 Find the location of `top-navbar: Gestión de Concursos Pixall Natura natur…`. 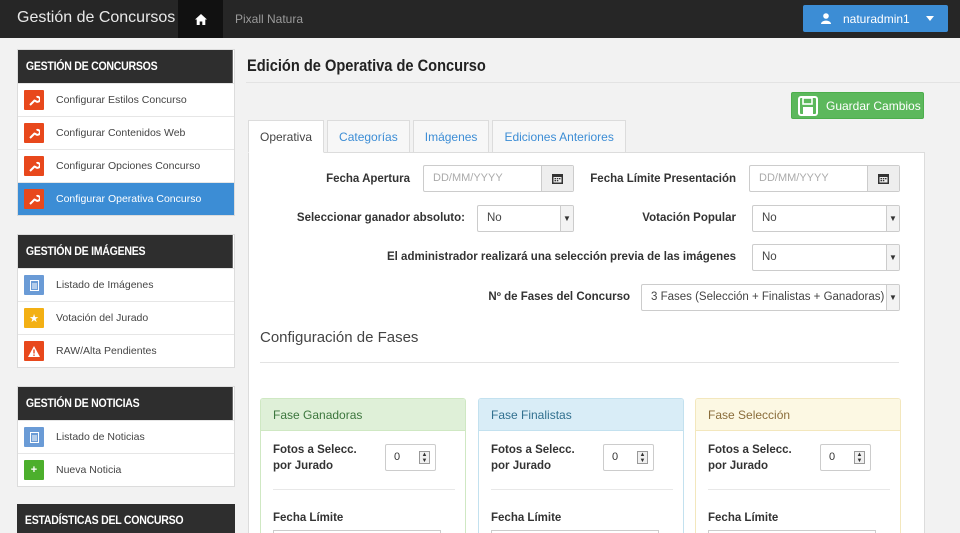

top-navbar: Gestión de Concursos Pixall Natura natur… is located at coordinates (480, 19).